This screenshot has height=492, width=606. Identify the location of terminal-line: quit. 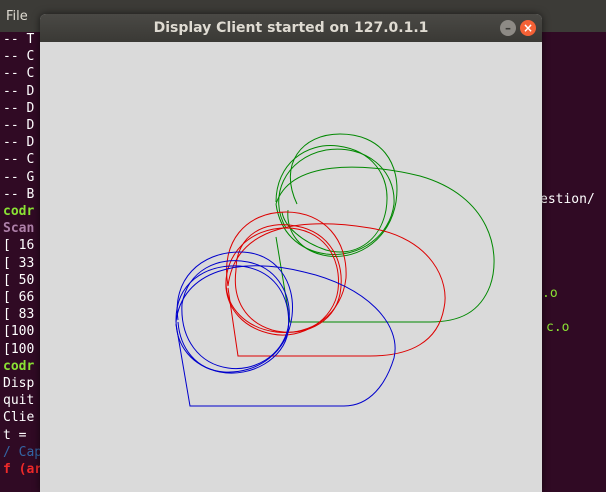
(19, 401).